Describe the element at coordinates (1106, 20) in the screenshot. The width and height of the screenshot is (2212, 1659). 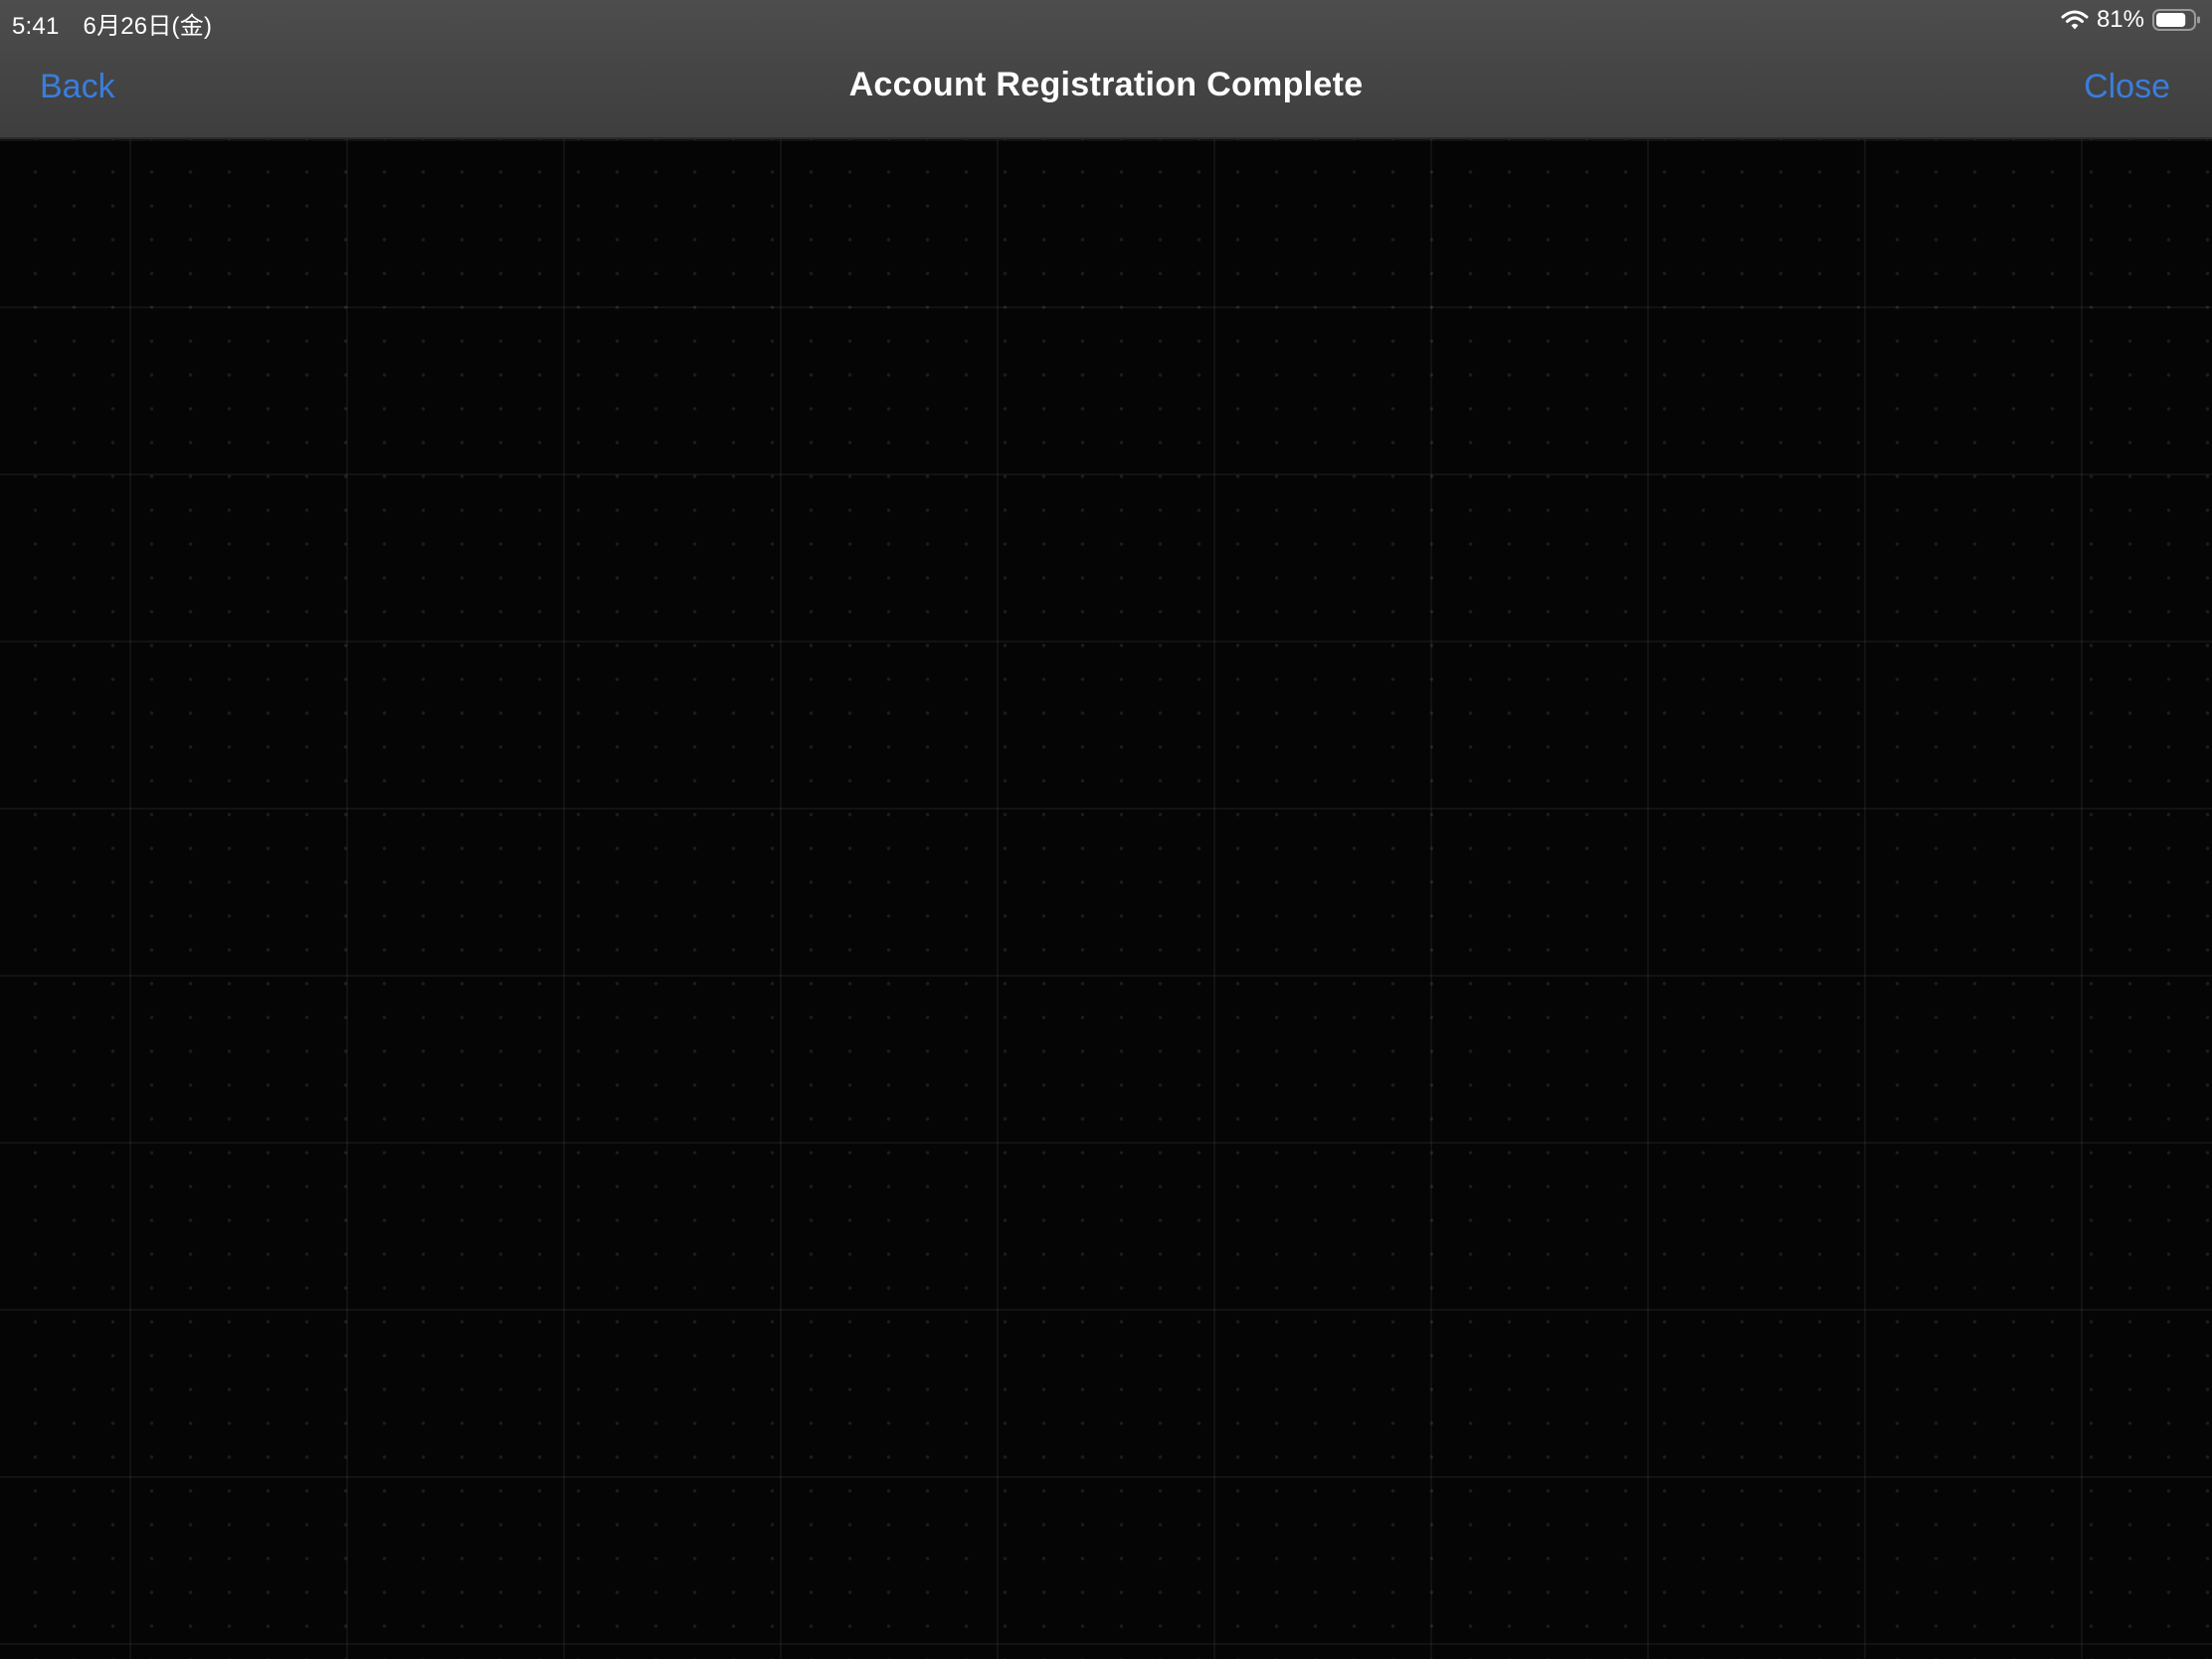
I see `status-bar: 5:41 6月26日(金) 81%` at that location.